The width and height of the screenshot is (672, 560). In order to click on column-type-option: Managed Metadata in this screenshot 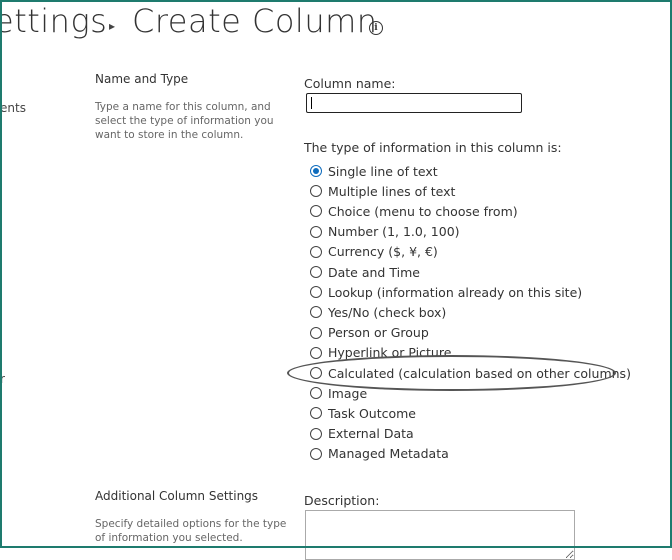, I will do `click(379, 454)`.